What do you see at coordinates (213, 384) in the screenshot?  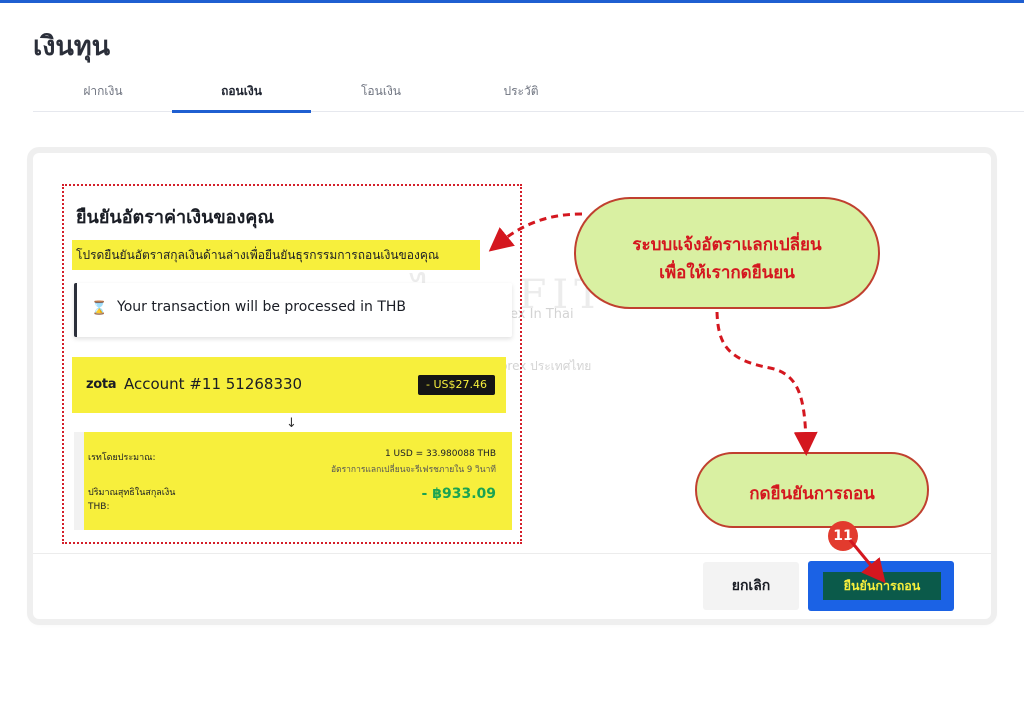 I see `account-label: Account #11 51268330` at bounding box center [213, 384].